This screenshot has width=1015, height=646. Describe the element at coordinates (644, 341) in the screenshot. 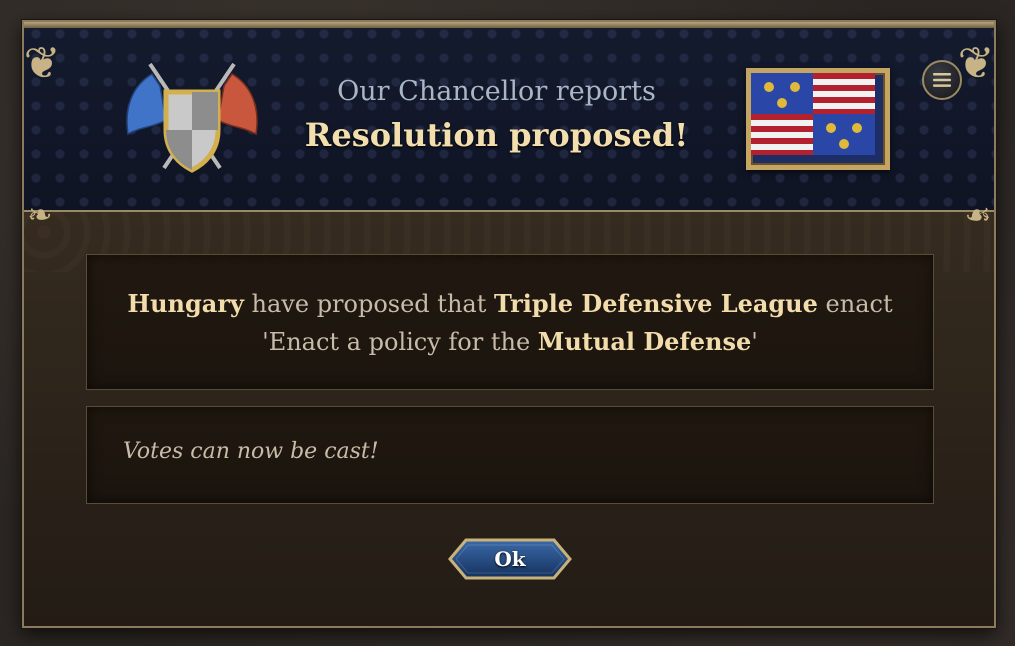

I see `policy-name: Mutual Defense` at that location.